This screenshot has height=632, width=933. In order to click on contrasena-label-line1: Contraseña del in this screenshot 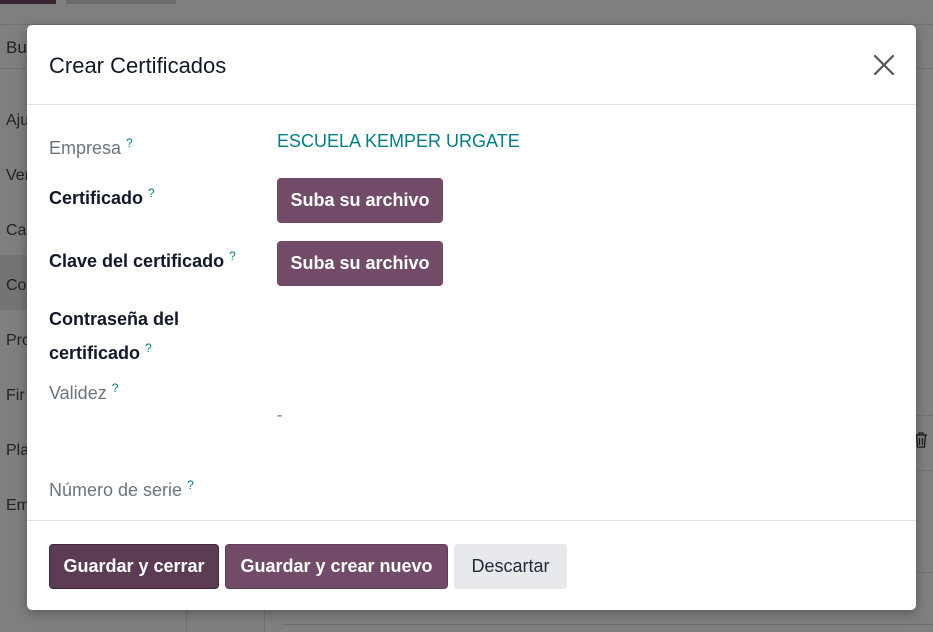, I will do `click(114, 319)`.